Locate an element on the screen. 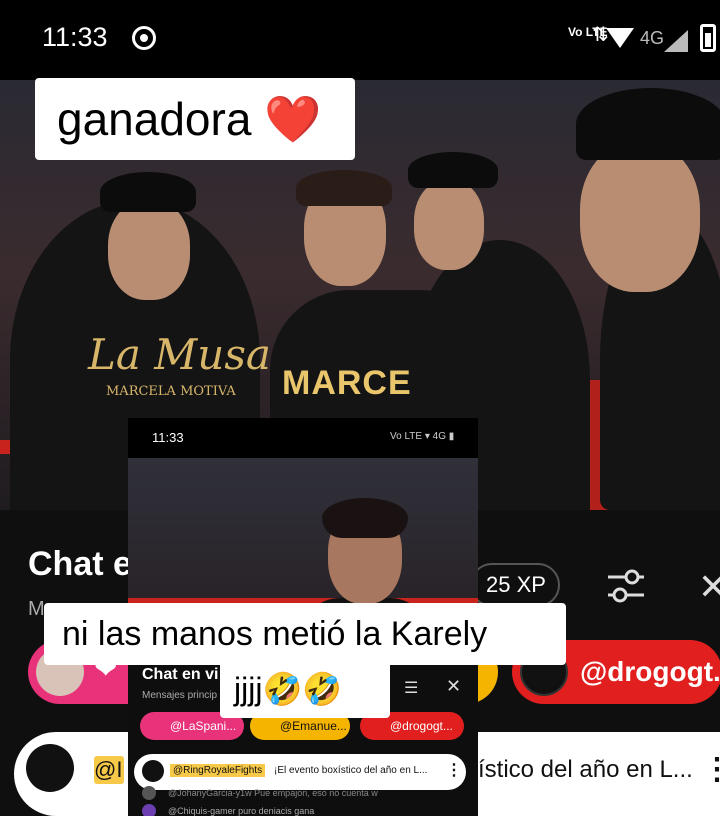 The image size is (720, 816). hair-center is located at coordinates (344, 188).